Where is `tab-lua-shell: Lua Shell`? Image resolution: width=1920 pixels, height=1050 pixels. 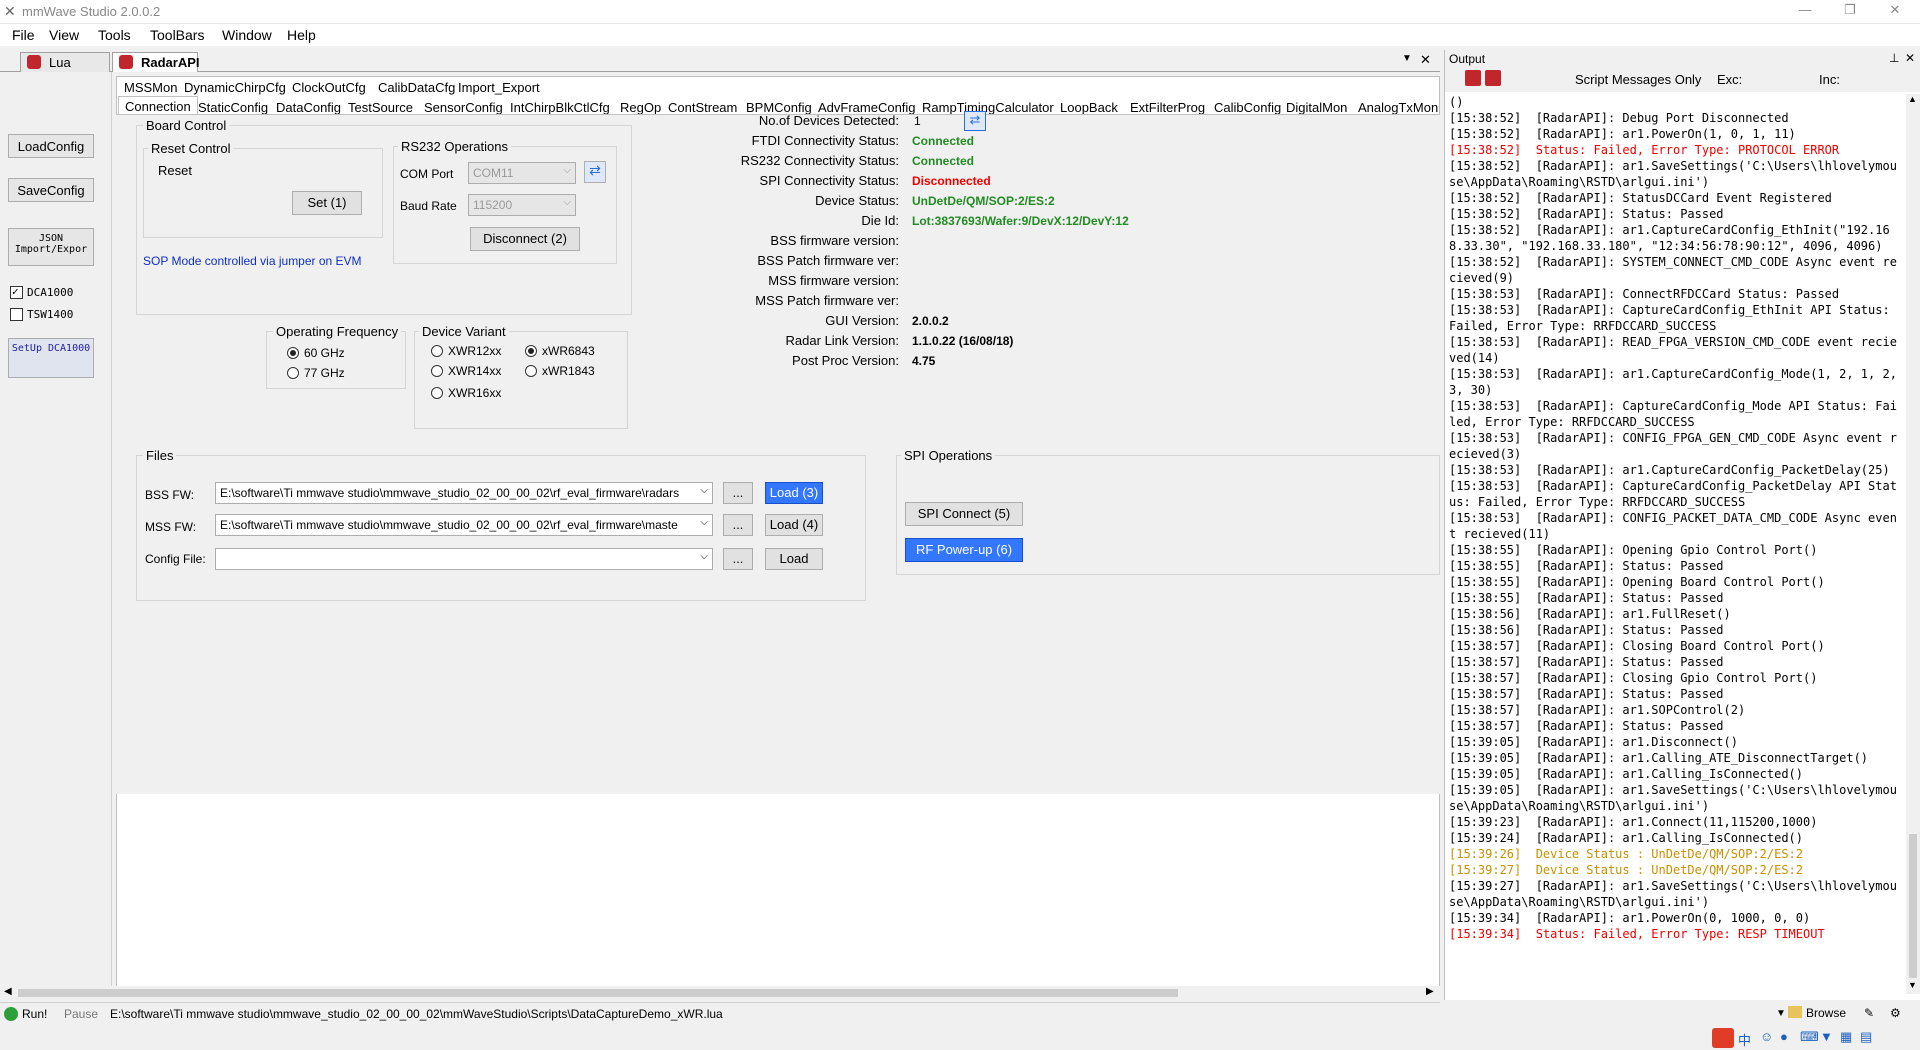
tab-lua-shell: Lua Shell is located at coordinates (65, 68).